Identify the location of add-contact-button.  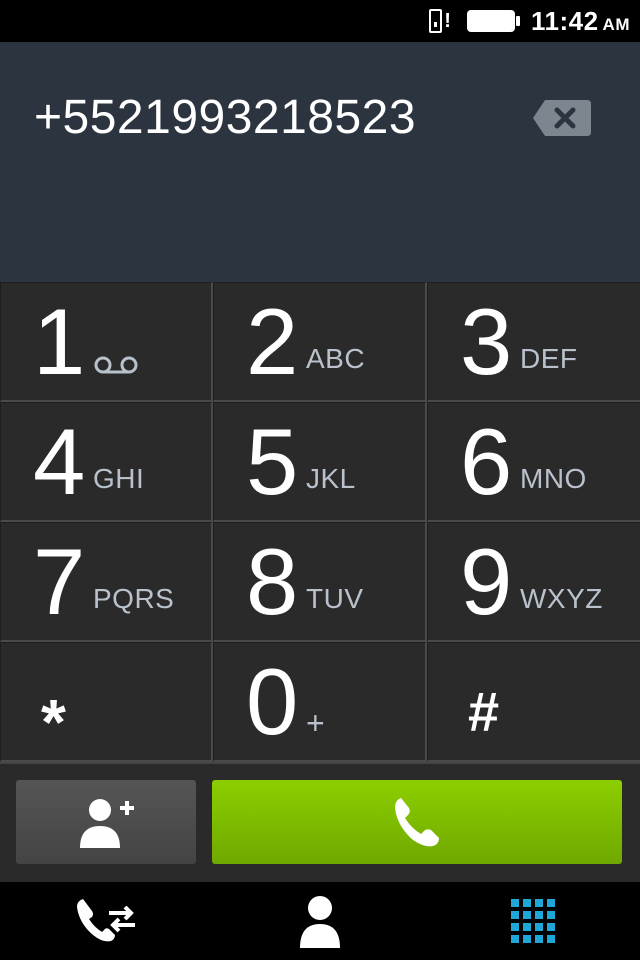
(106, 822).